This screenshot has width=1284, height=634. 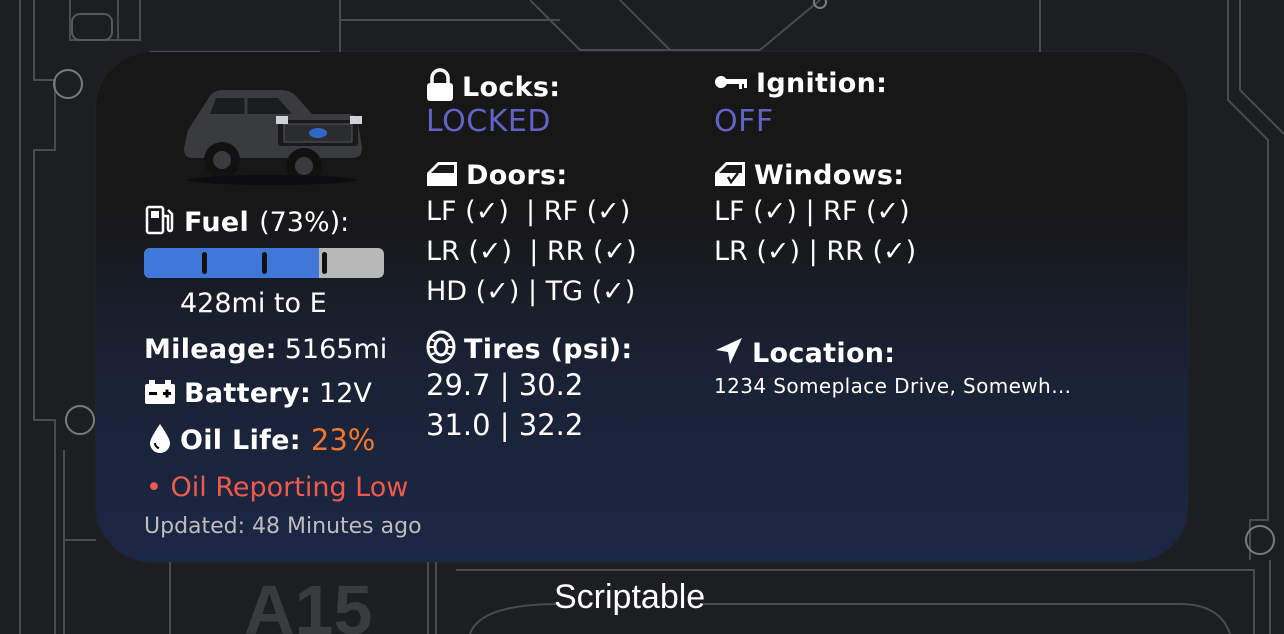 What do you see at coordinates (531, 251) in the screenshot?
I see `doors-status-row: LR (✓) | RR (✓)` at bounding box center [531, 251].